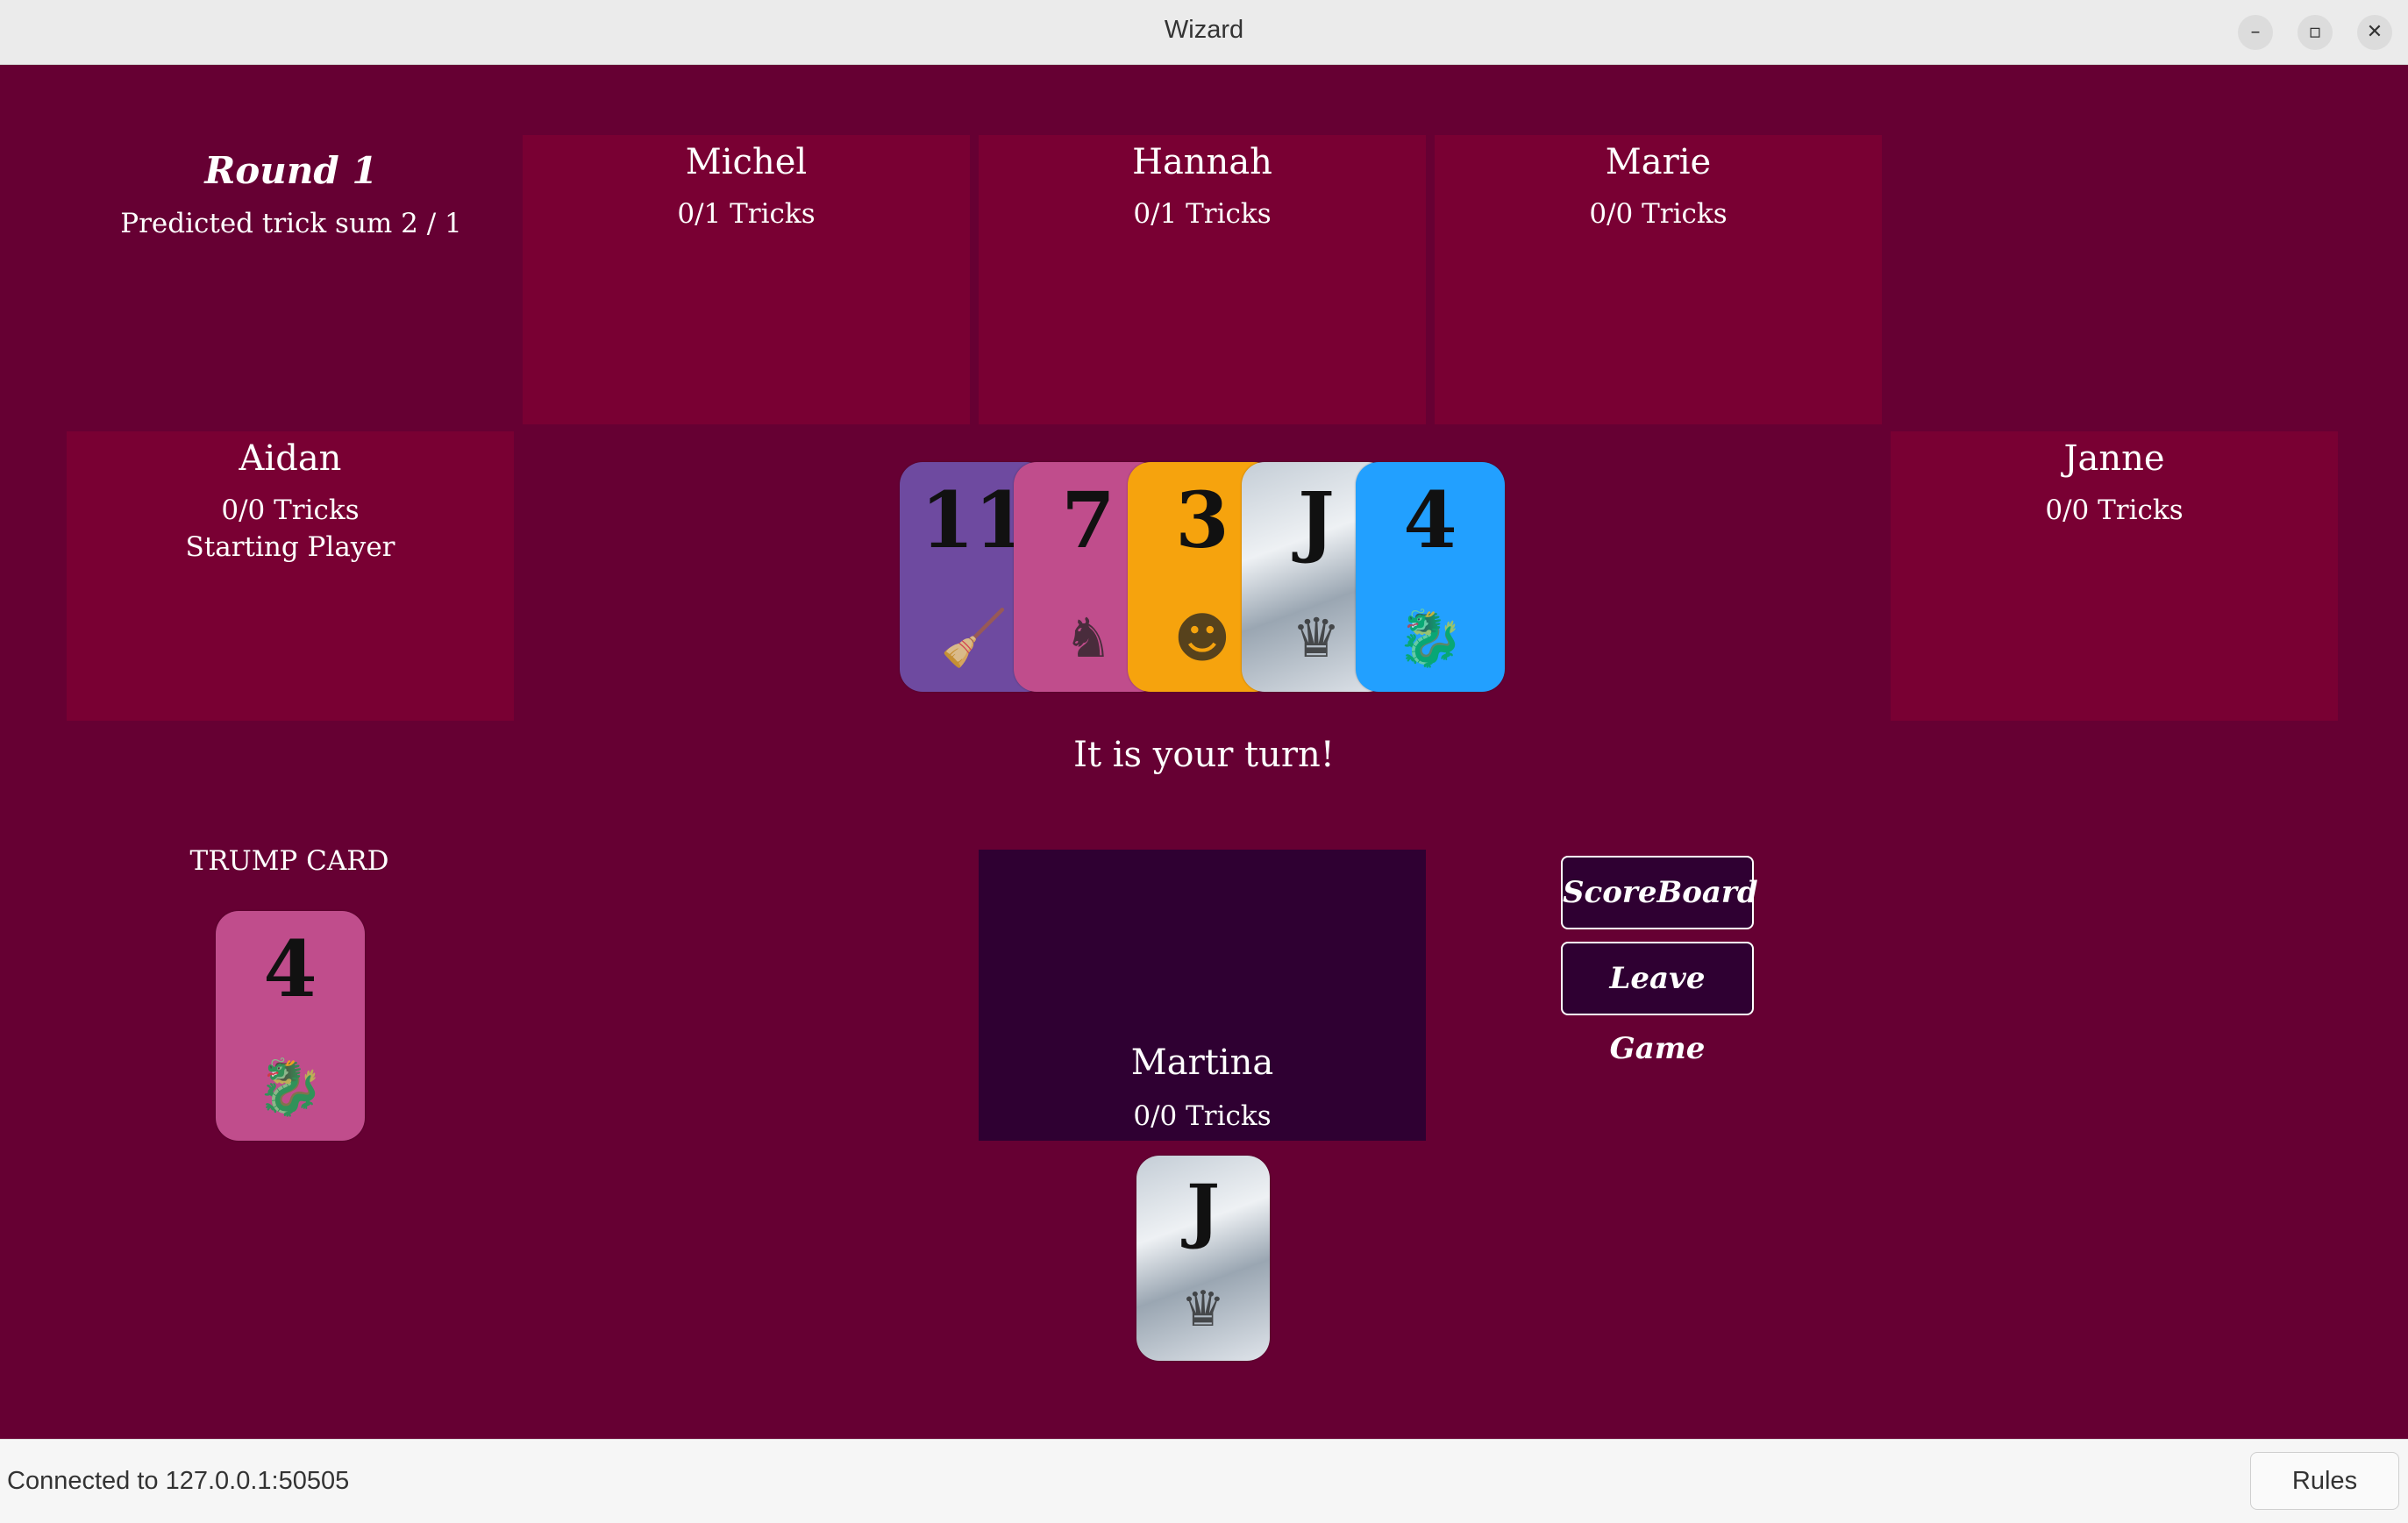 The height and width of the screenshot is (1523, 2408). What do you see at coordinates (291, 458) in the screenshot?
I see `player-name: Aidan` at bounding box center [291, 458].